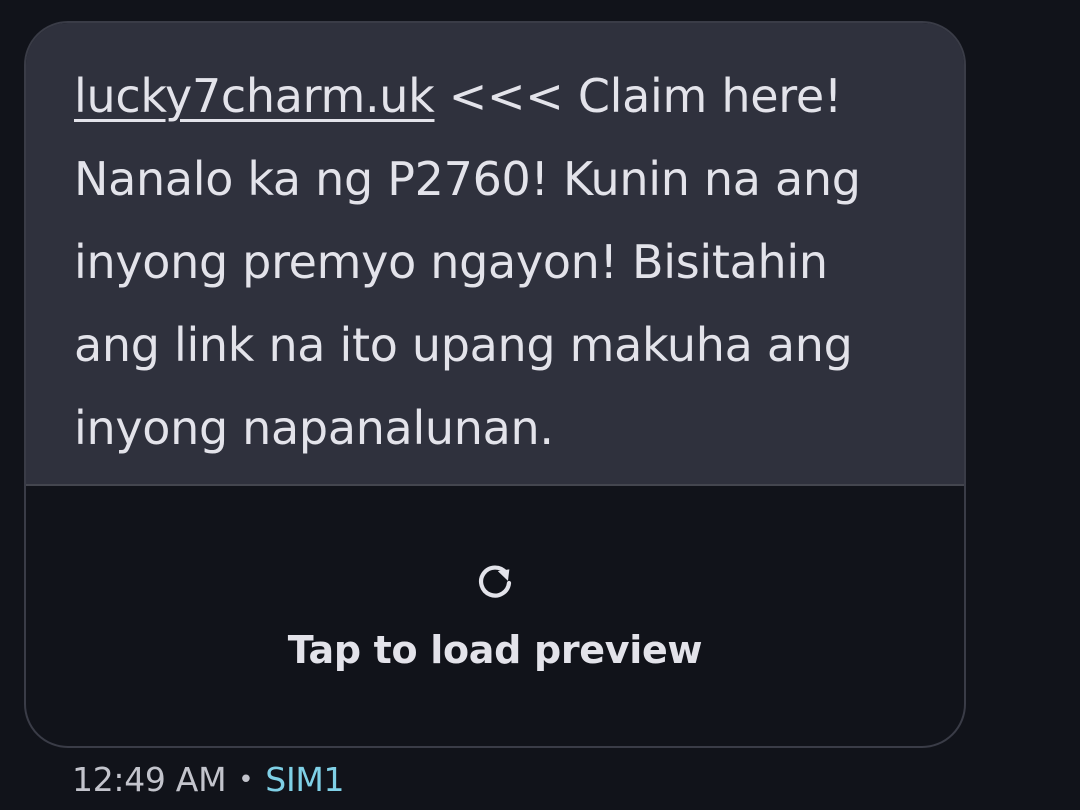  I want to click on sim-label: SIM1, so click(305, 779).